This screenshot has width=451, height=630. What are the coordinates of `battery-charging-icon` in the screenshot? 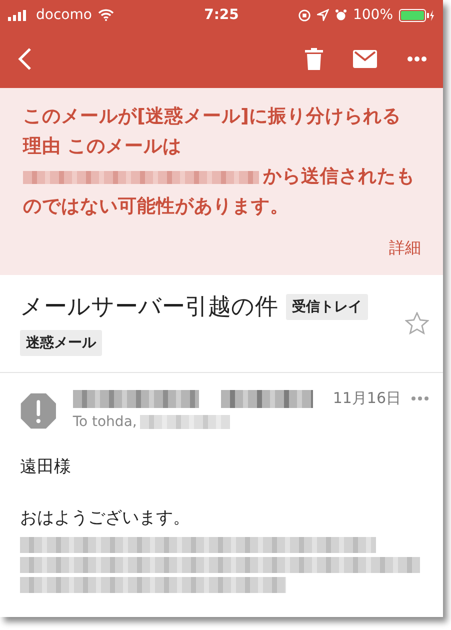 It's located at (417, 15).